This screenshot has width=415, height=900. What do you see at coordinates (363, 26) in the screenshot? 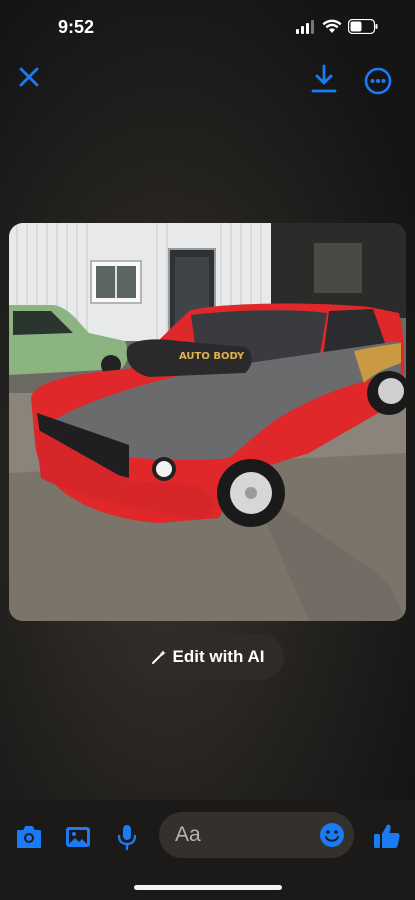
I see `battery-icon` at bounding box center [363, 26].